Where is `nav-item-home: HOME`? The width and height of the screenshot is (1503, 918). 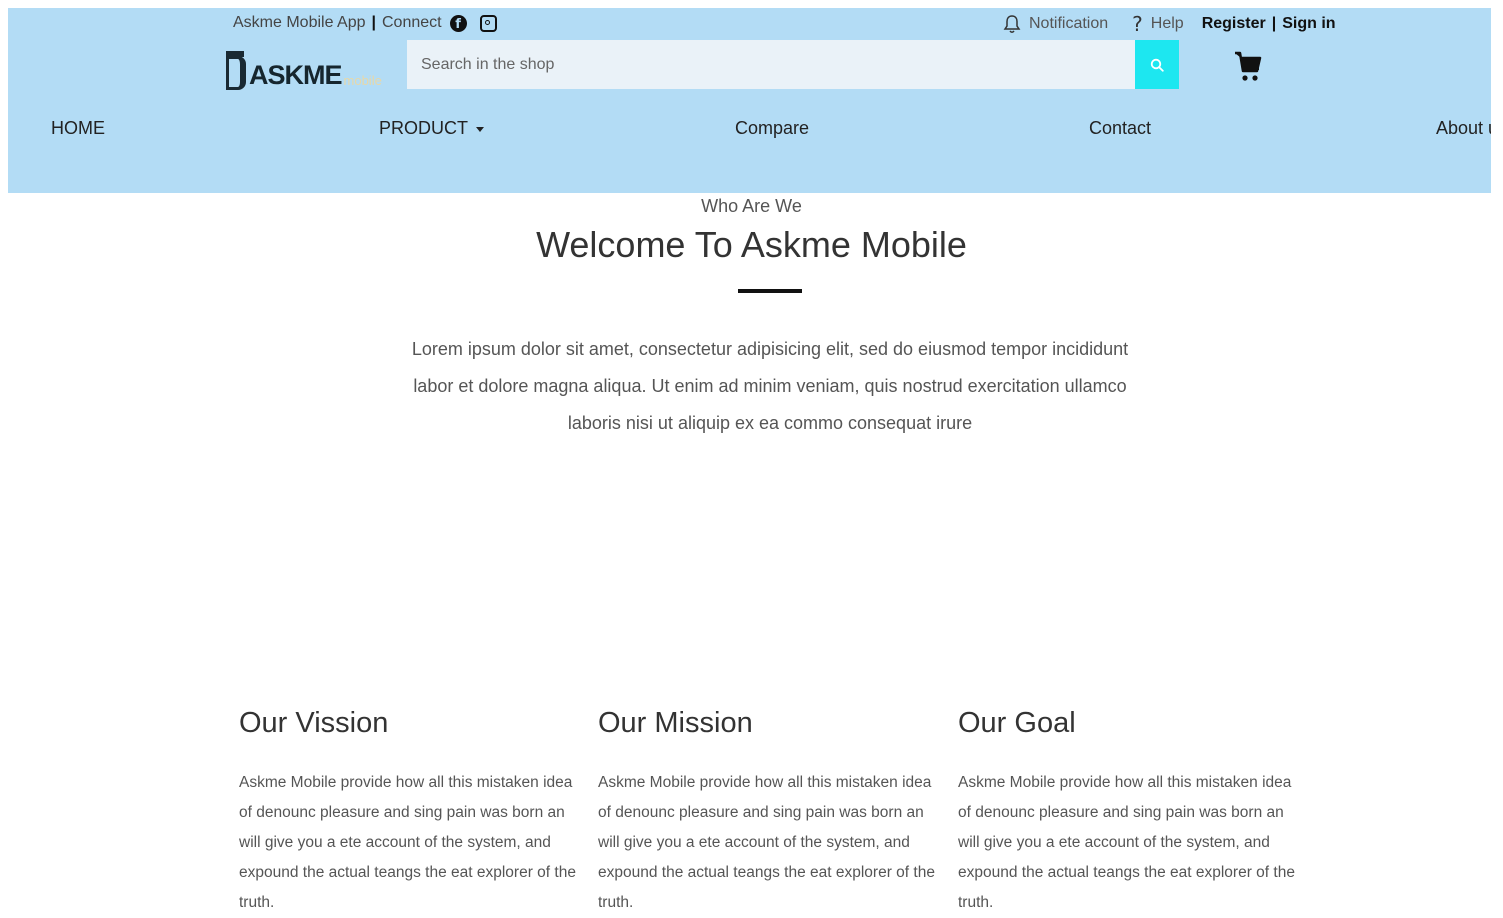 nav-item-home: HOME is located at coordinates (78, 128).